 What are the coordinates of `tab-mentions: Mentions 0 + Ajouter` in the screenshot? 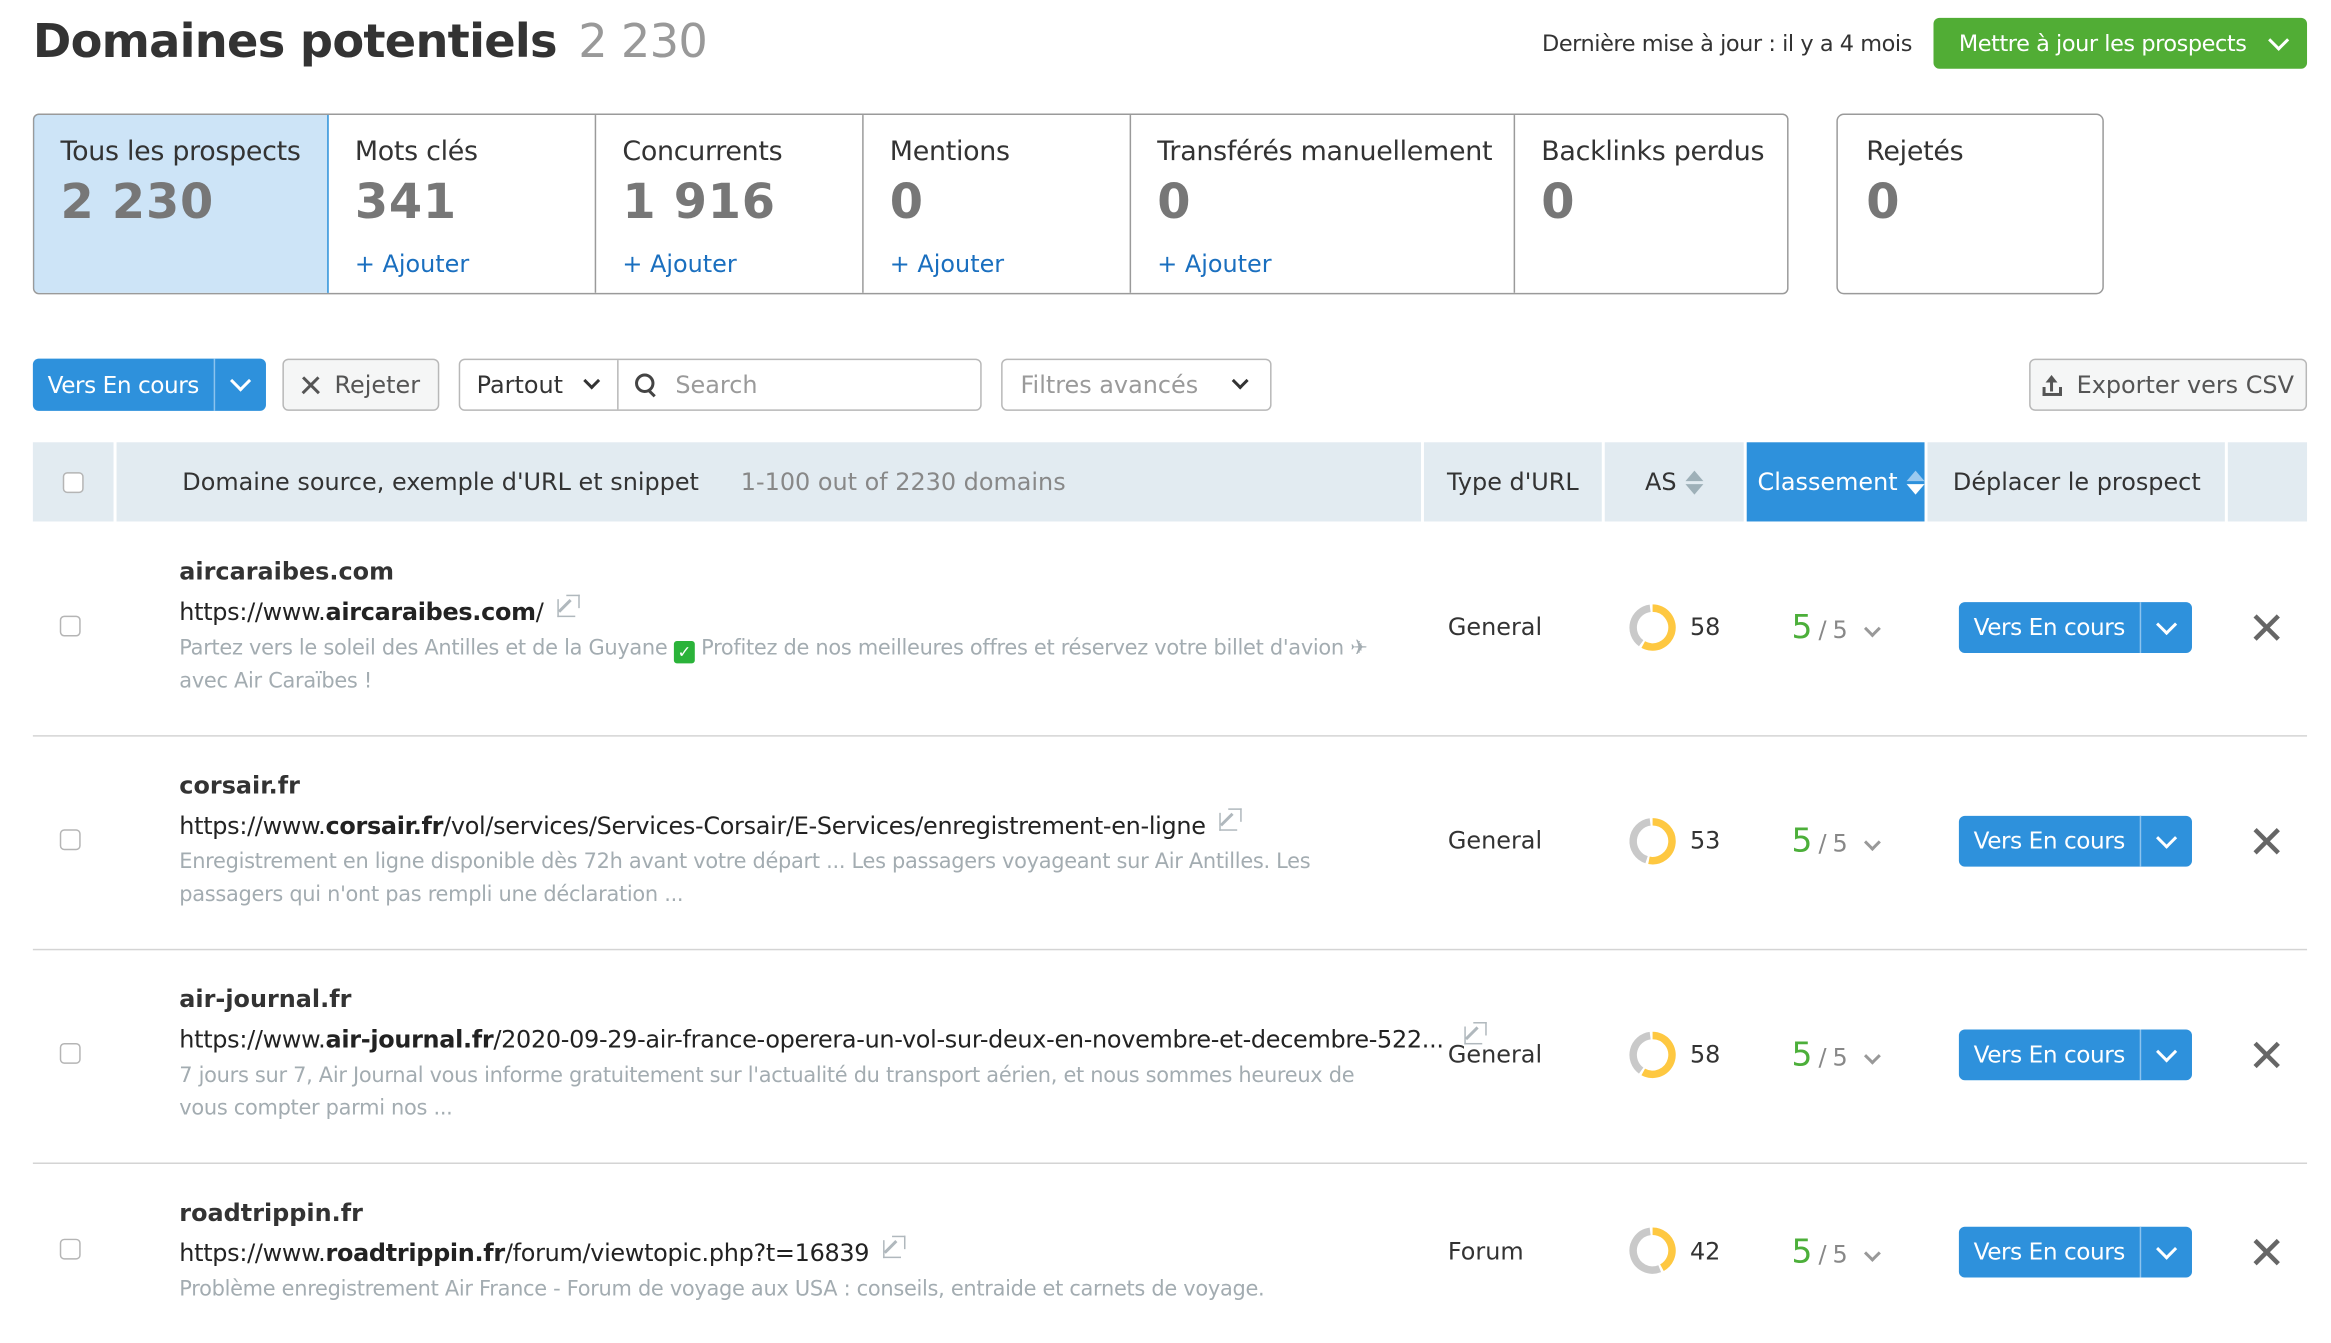 It's located at (997, 204).